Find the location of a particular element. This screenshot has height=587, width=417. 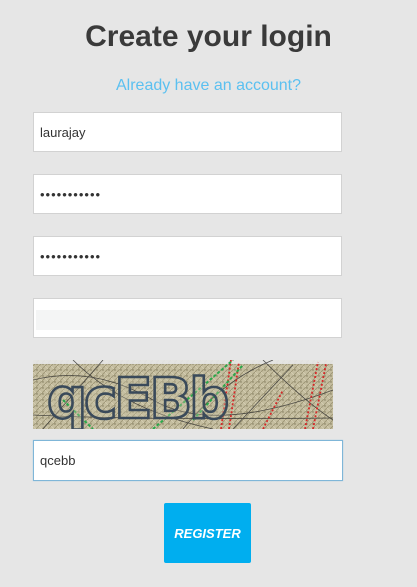

captcha-image: qcEBb is located at coordinates (183, 394).